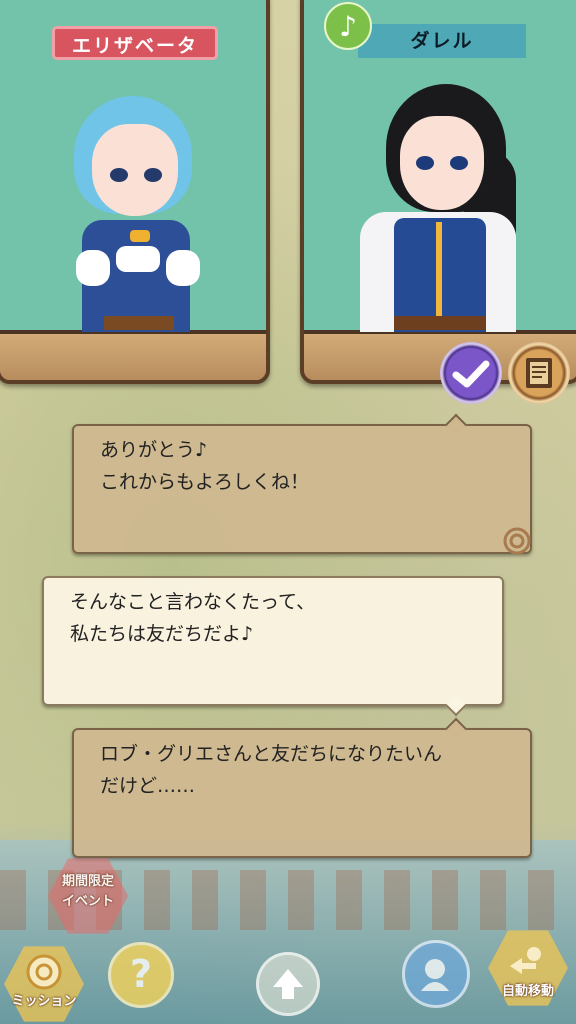 The image size is (576, 1024). I want to click on checkmark-button, so click(471, 373).